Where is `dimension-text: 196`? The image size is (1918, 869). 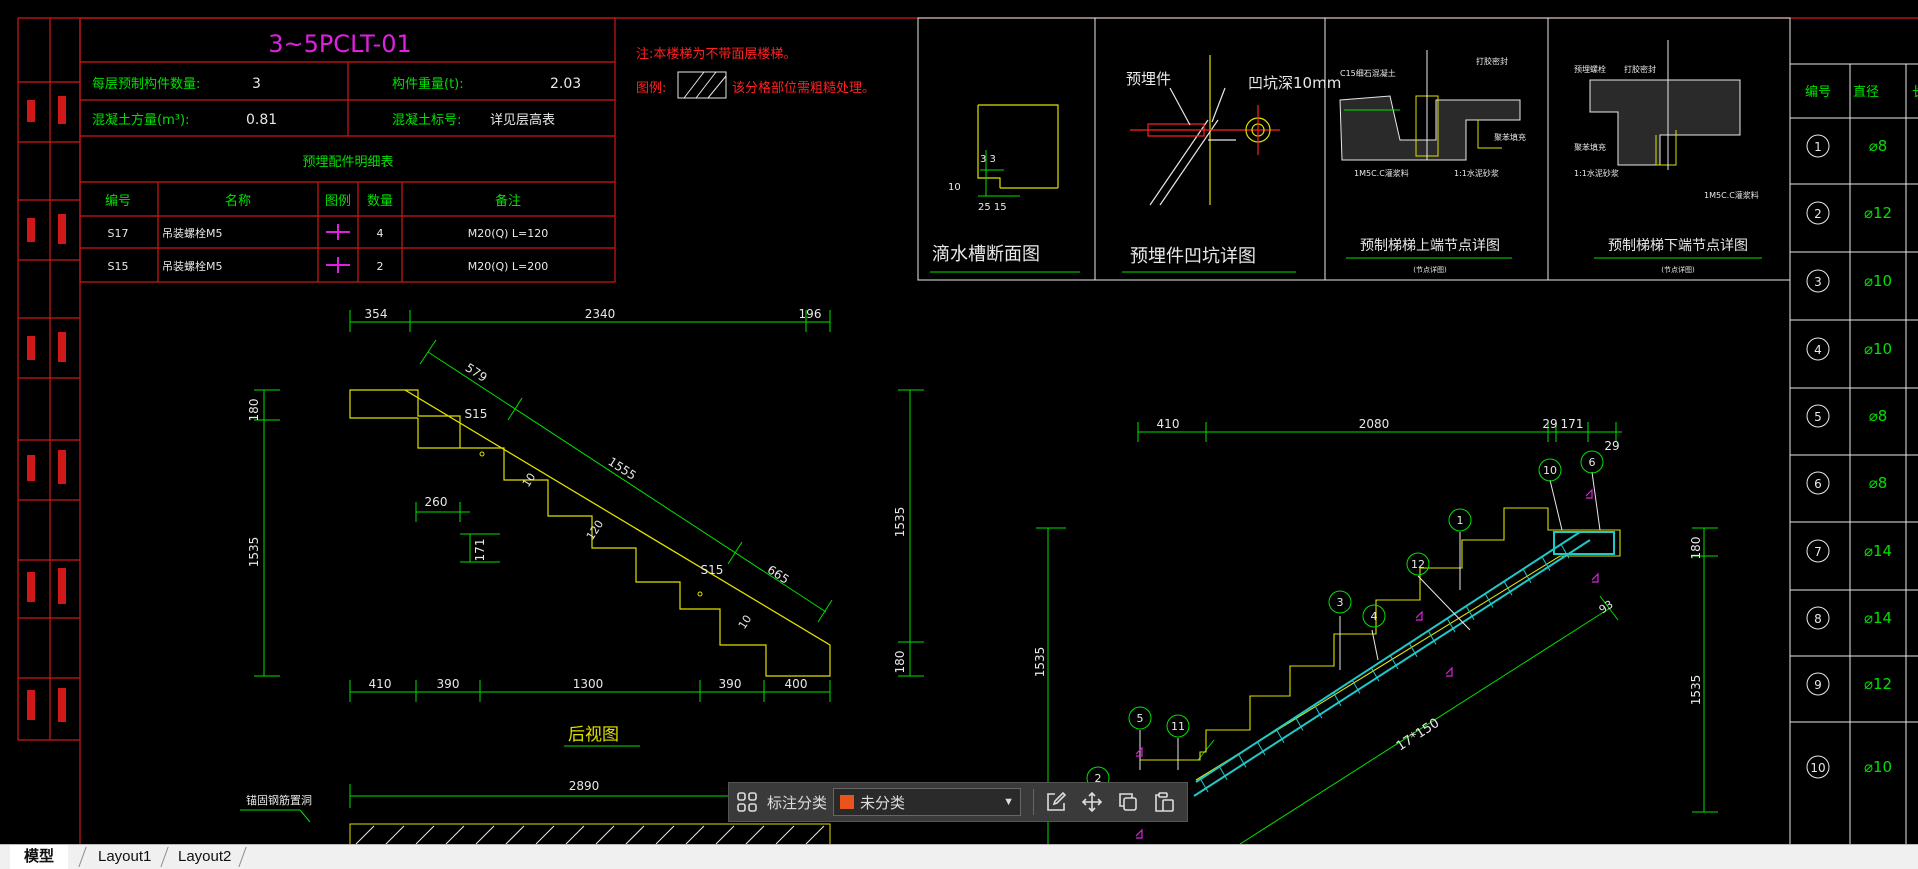 dimension-text: 196 is located at coordinates (810, 314).